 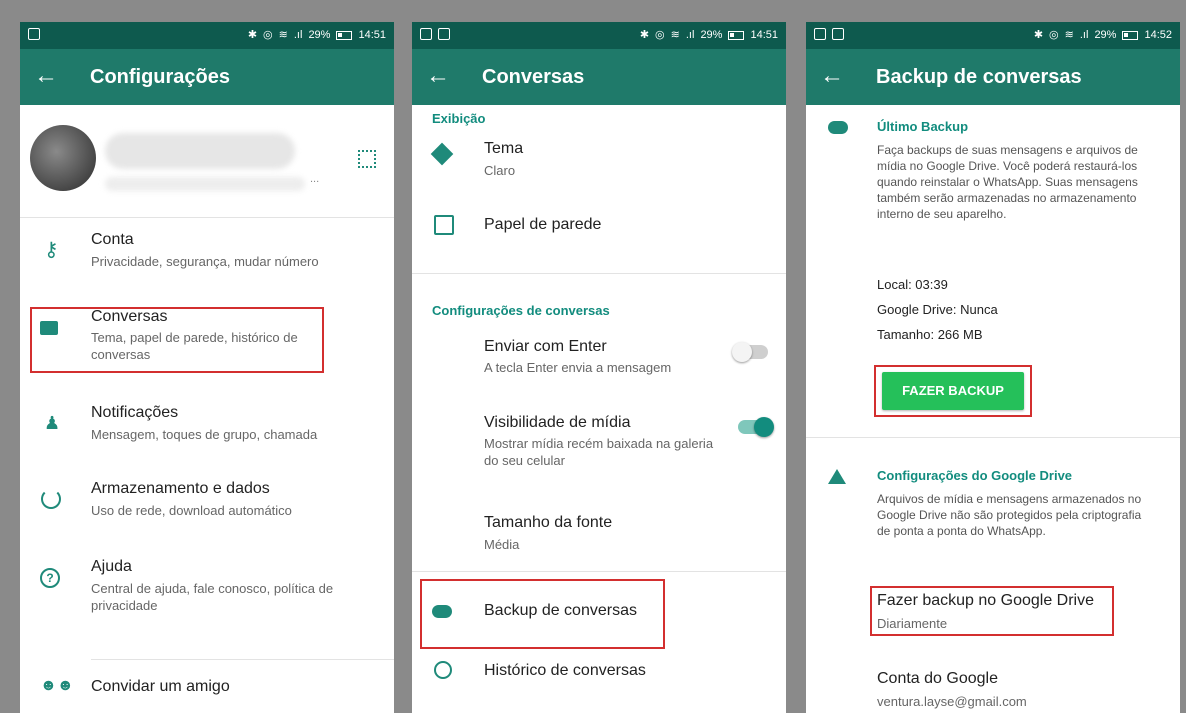 I want to click on enter-send-toggle, so click(x=750, y=352).